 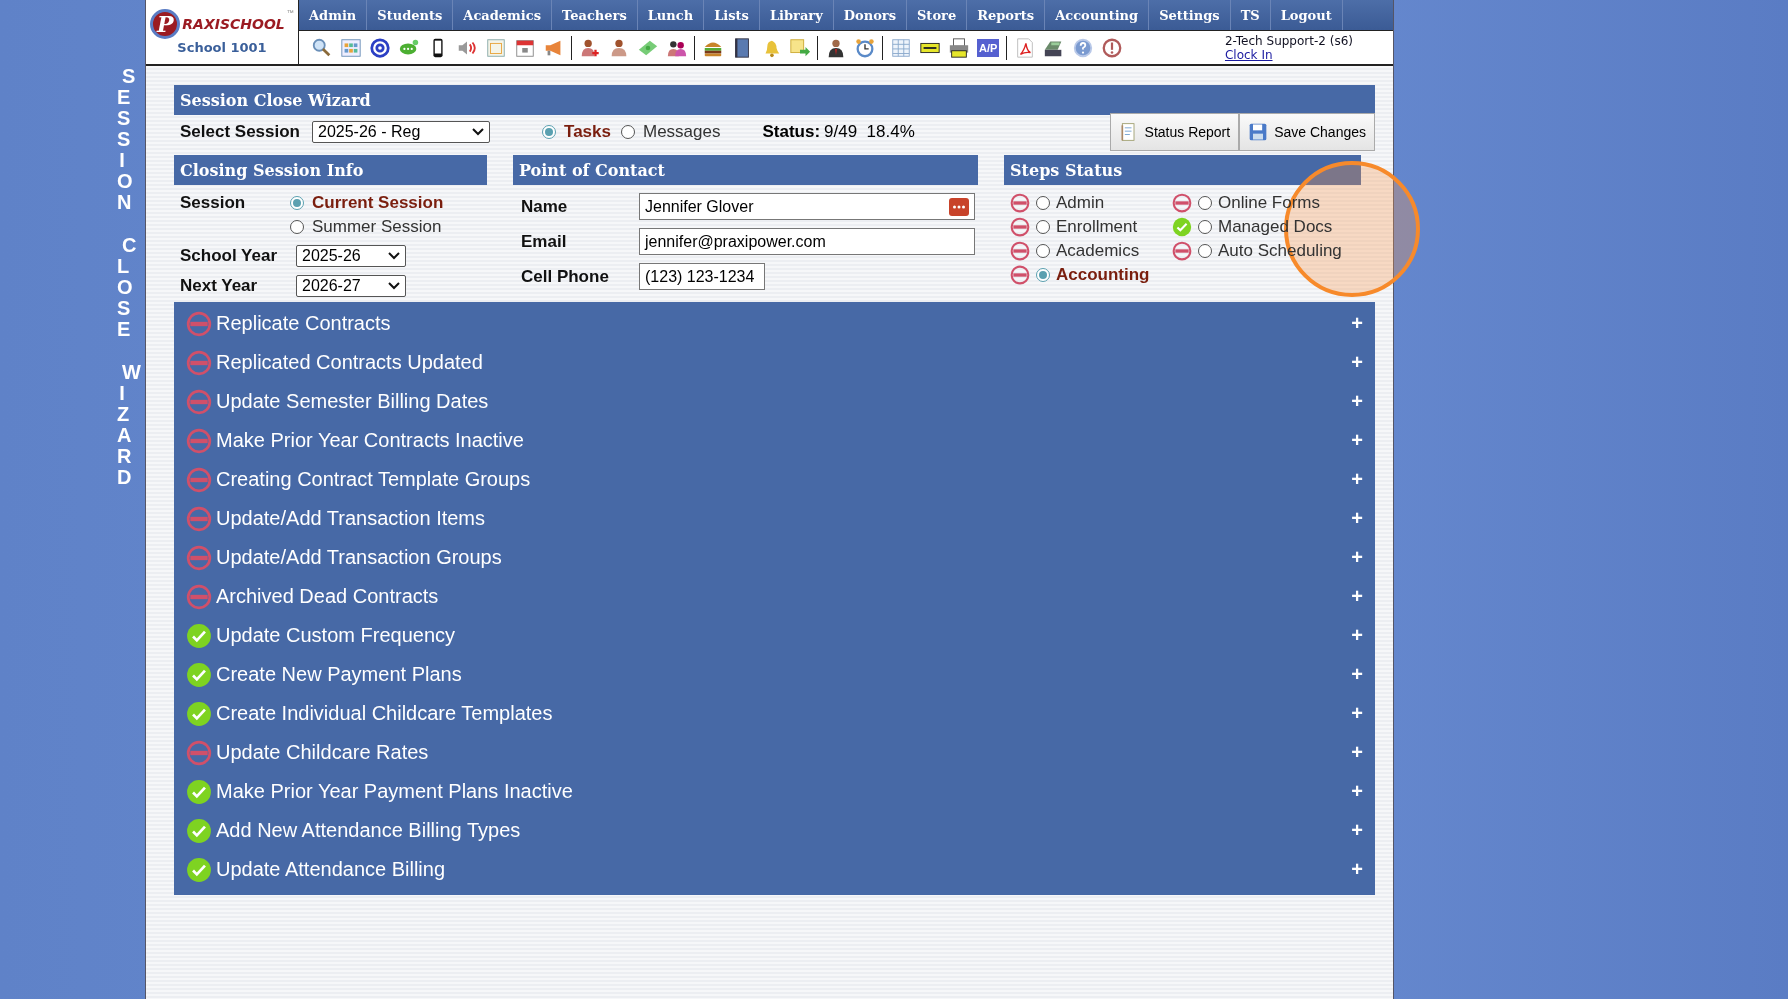 I want to click on field-label: Next Year, so click(x=219, y=286).